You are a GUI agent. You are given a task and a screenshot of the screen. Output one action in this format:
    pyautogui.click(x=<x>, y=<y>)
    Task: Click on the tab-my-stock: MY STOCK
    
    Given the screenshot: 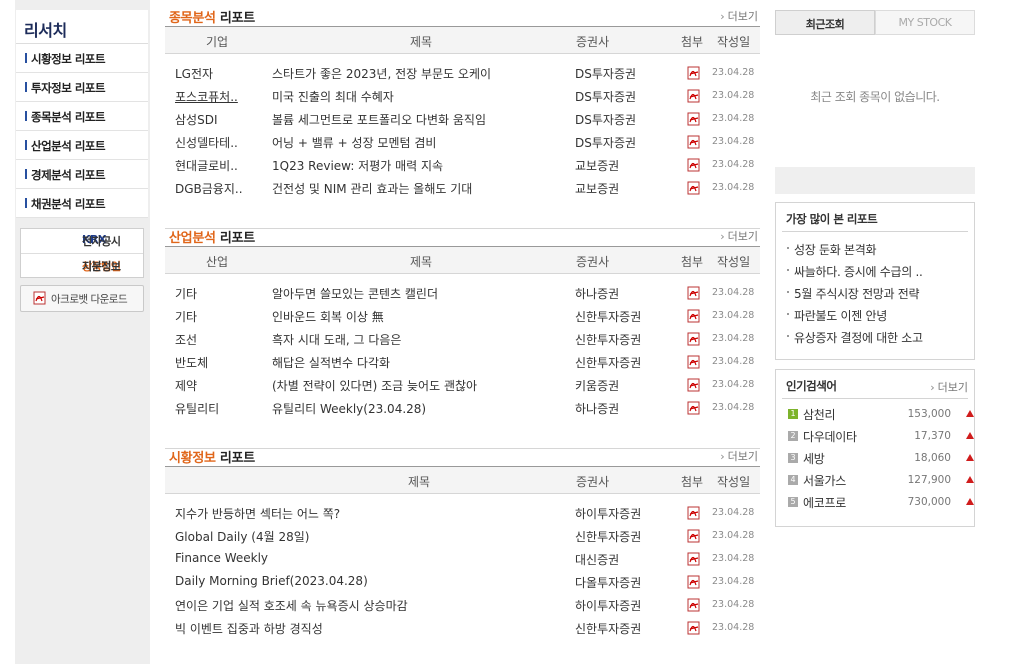 What is the action you would take?
    pyautogui.click(x=925, y=22)
    